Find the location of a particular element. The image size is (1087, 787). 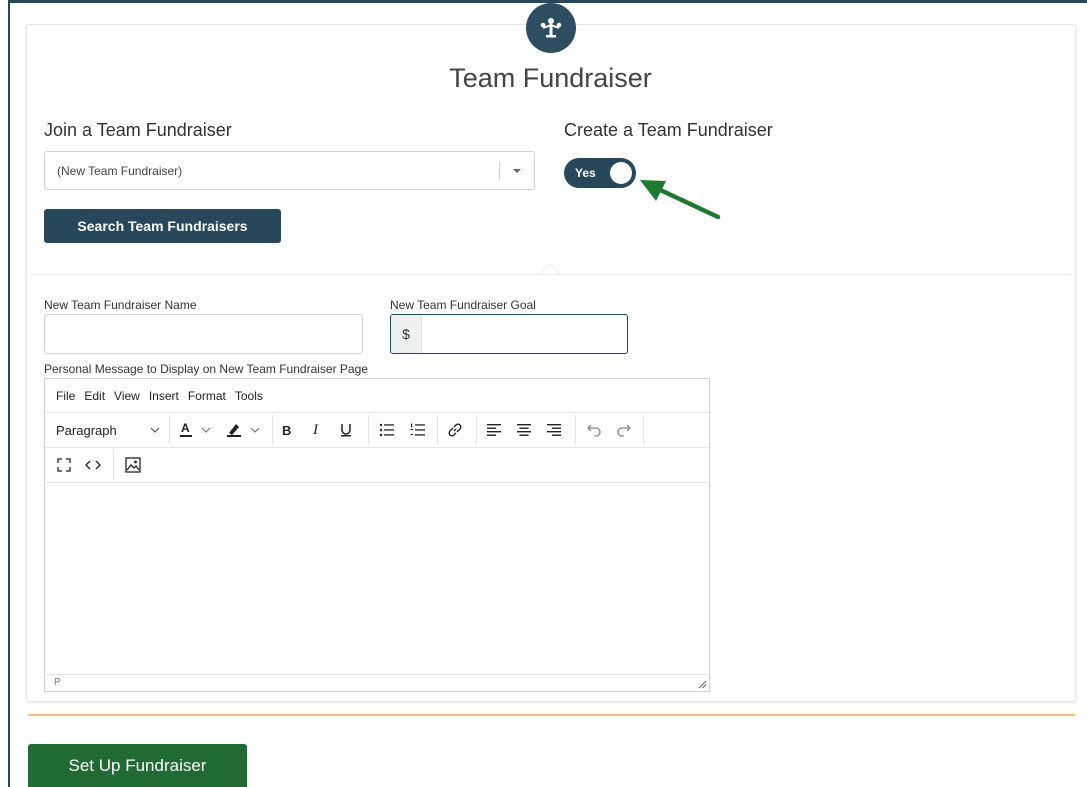

menu-format: Format is located at coordinates (207, 396).